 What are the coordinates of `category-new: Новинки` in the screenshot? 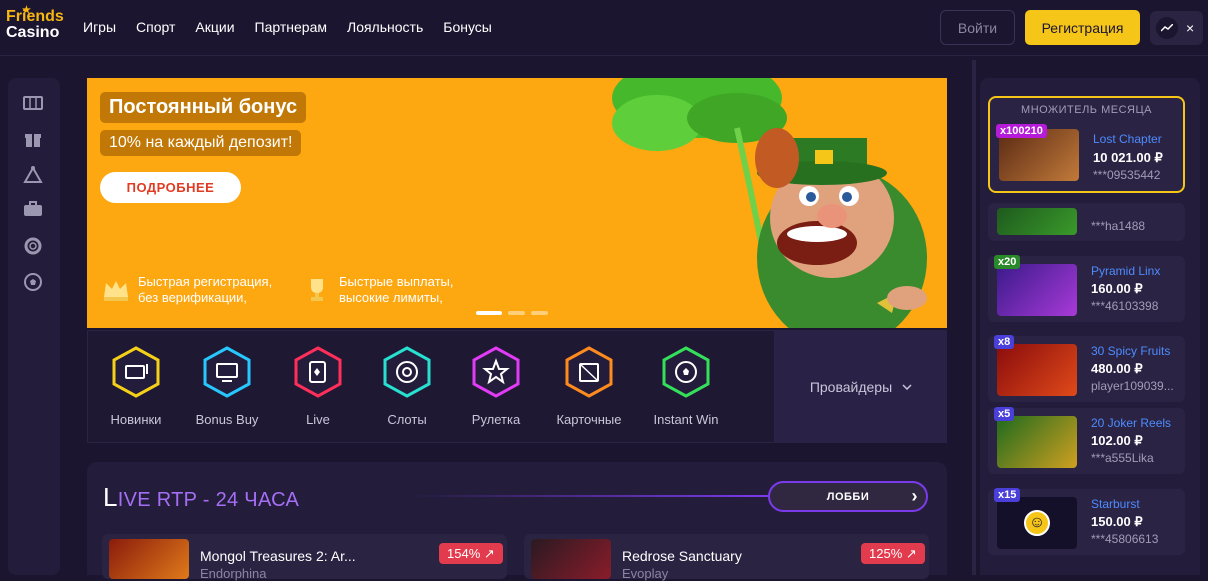 It's located at (136, 386).